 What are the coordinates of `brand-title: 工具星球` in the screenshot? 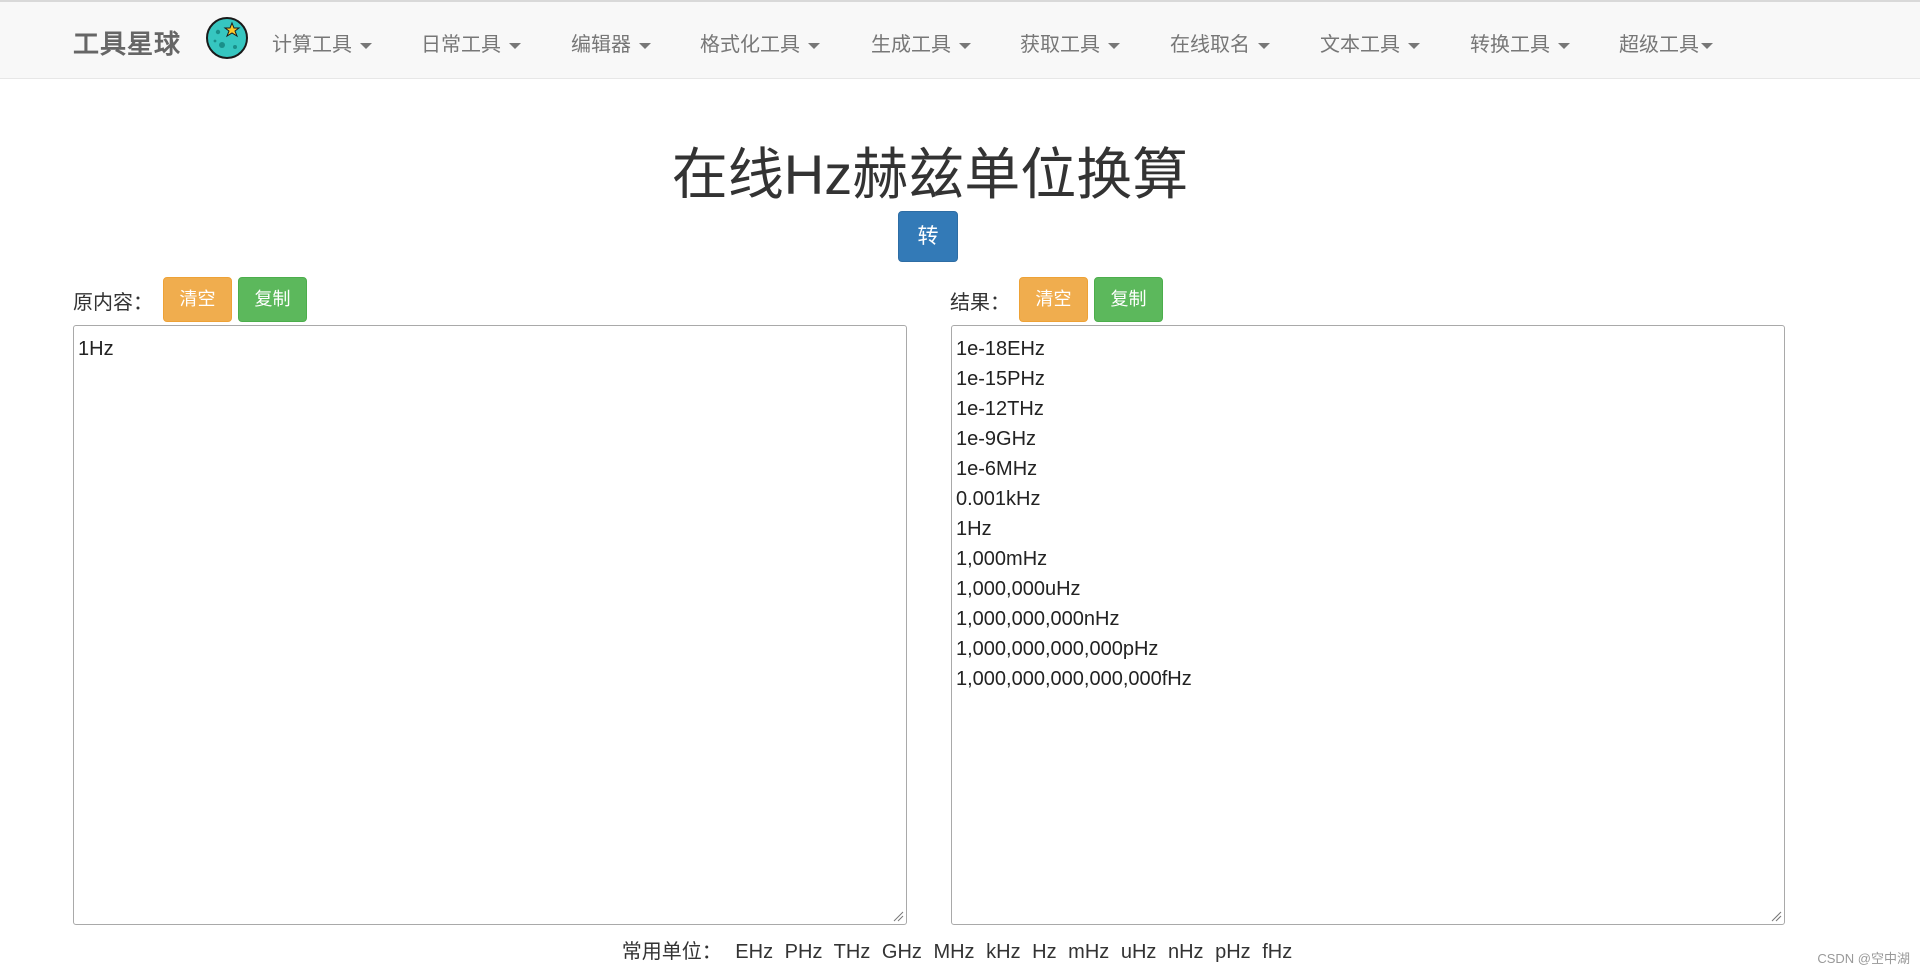 It's located at (127, 42).